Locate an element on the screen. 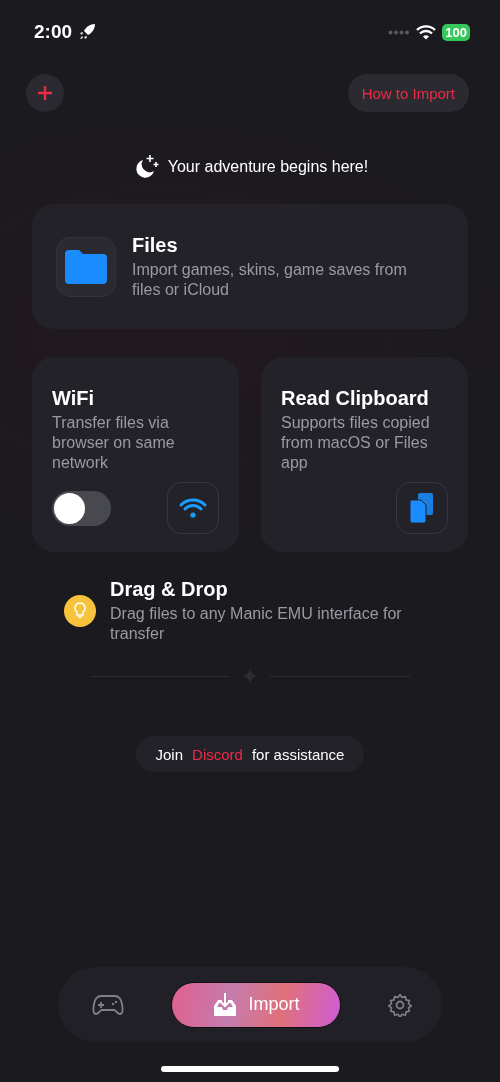 The width and height of the screenshot is (500, 1082). card-title: Read Clipboard is located at coordinates (355, 398).